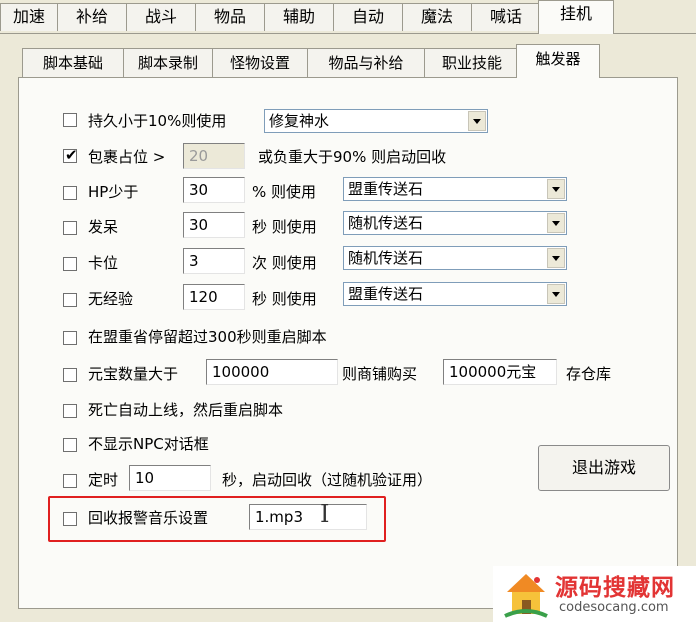 The height and width of the screenshot is (622, 696). Describe the element at coordinates (148, 444) in the screenshot. I see `npc-label: 不显示NPC对话框` at that location.